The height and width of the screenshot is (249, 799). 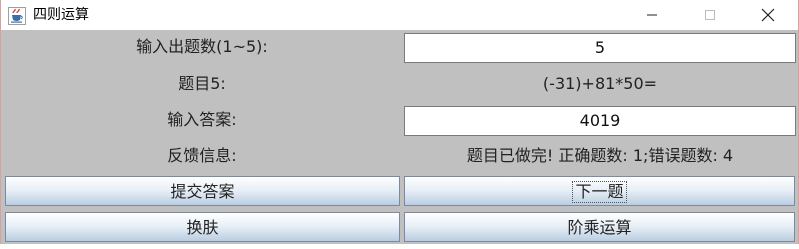 I want to click on close-icon, so click(x=768, y=15).